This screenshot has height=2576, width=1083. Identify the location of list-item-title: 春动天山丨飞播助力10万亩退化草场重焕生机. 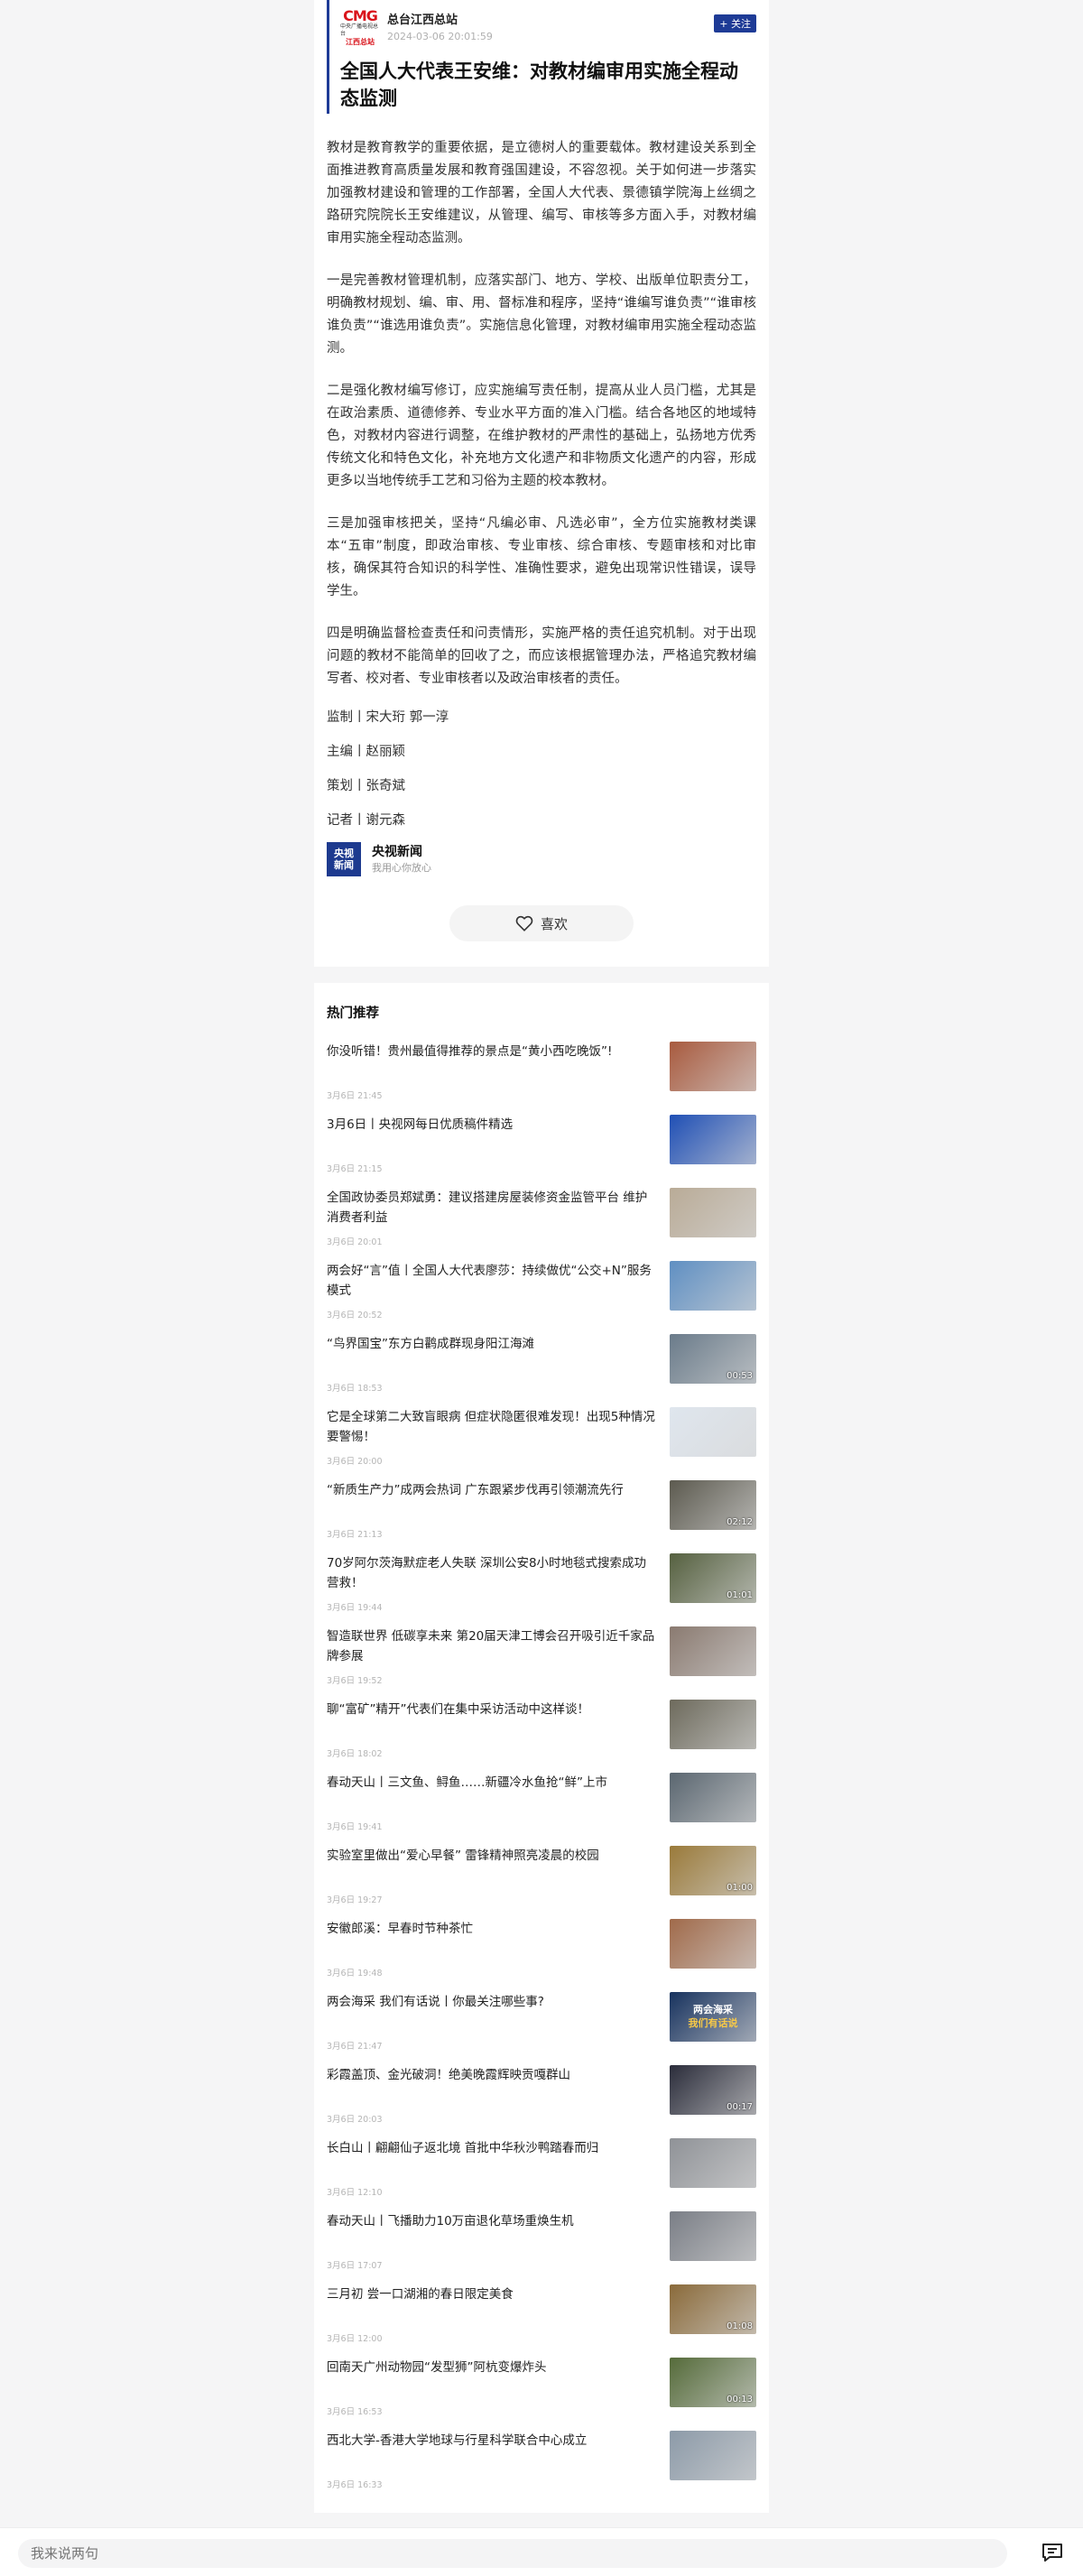
(450, 2221).